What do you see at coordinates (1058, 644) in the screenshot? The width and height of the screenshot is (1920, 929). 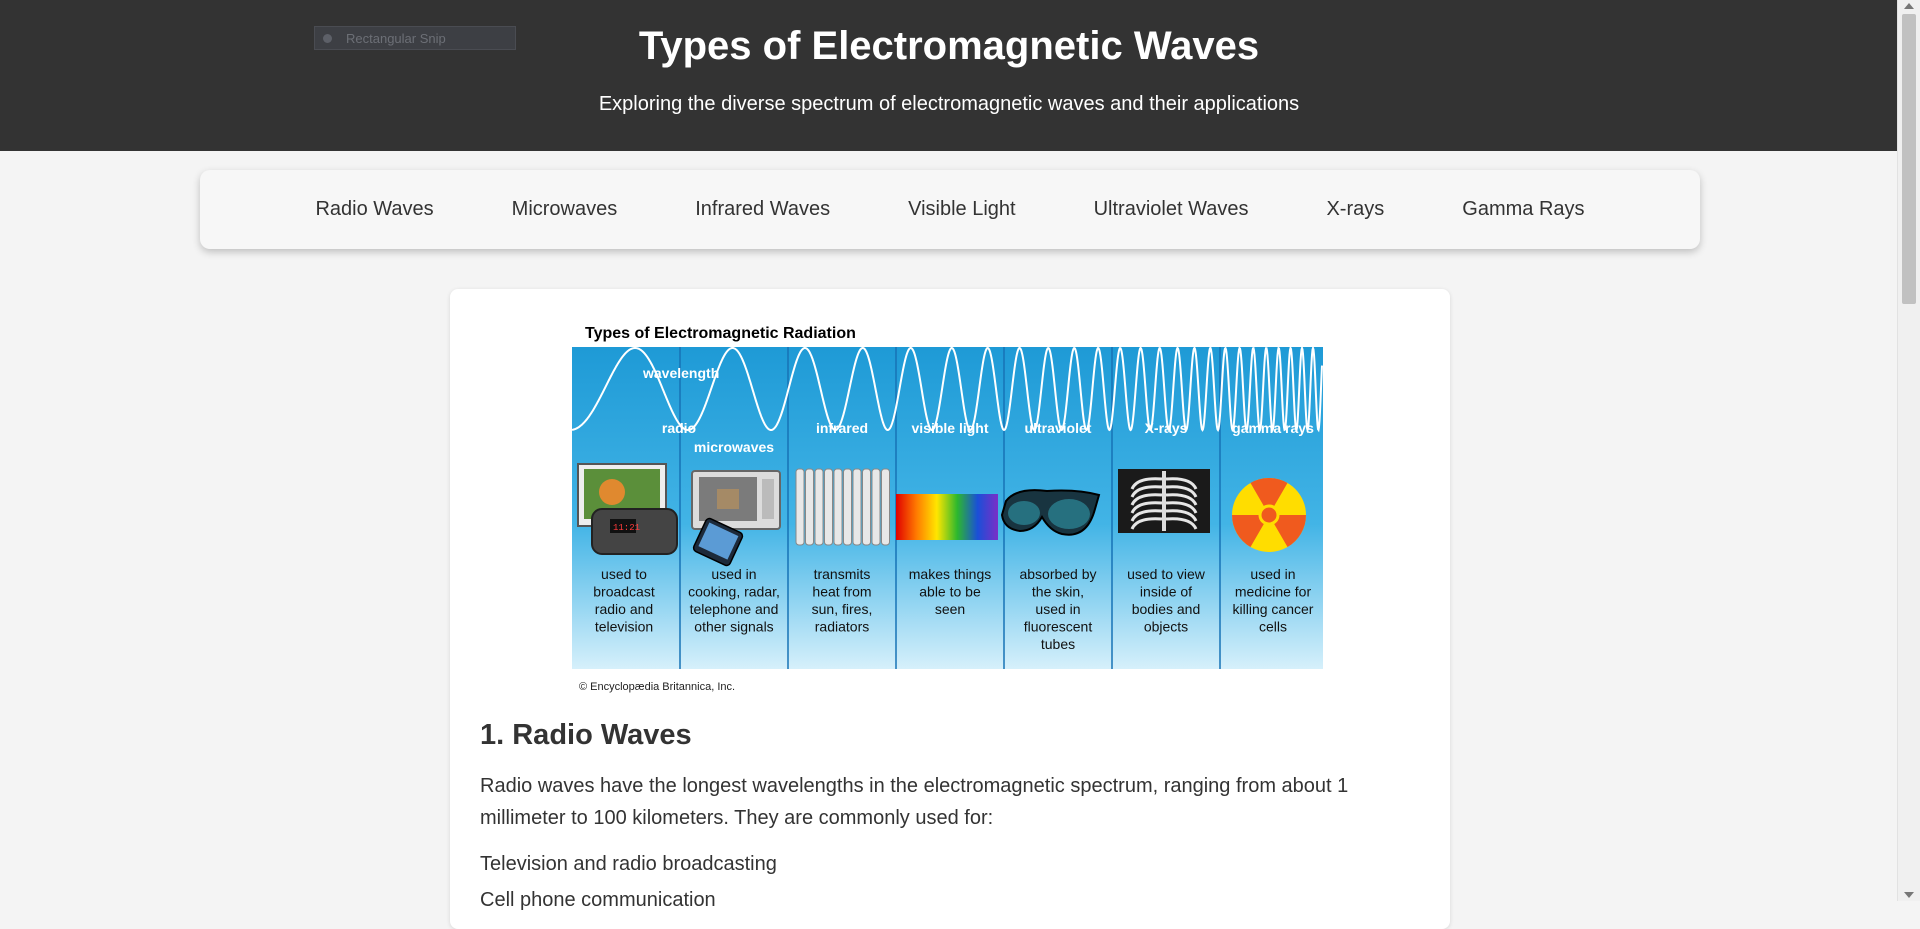 I see `band-description-line: tubes` at bounding box center [1058, 644].